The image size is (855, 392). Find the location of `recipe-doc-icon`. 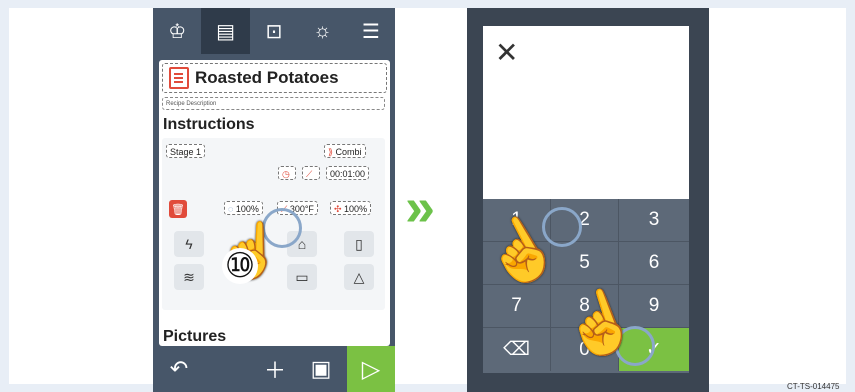

recipe-doc-icon is located at coordinates (179, 78).